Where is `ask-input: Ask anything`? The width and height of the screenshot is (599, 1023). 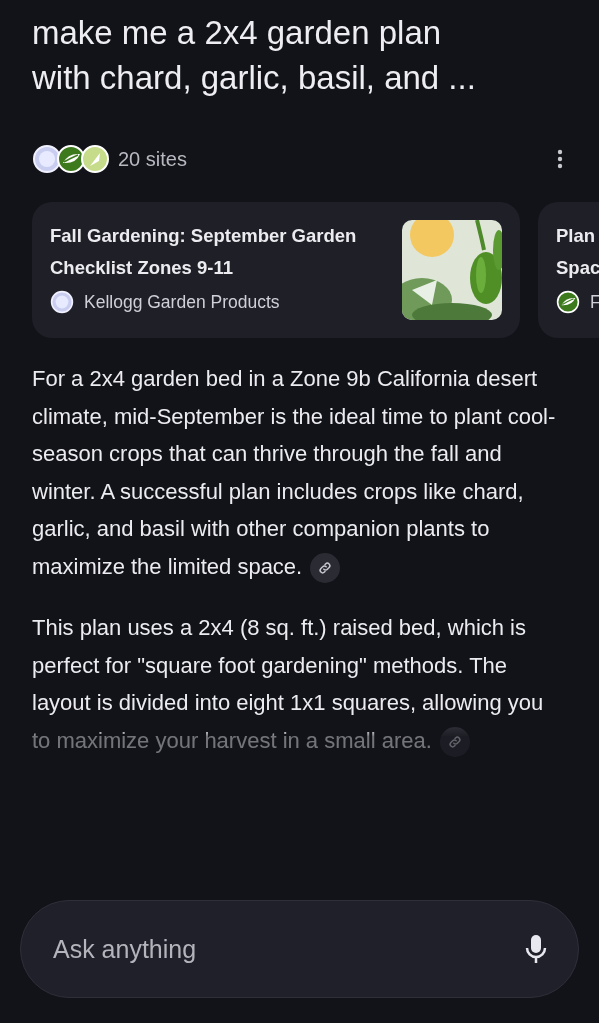
ask-input: Ask anything is located at coordinates (287, 949).